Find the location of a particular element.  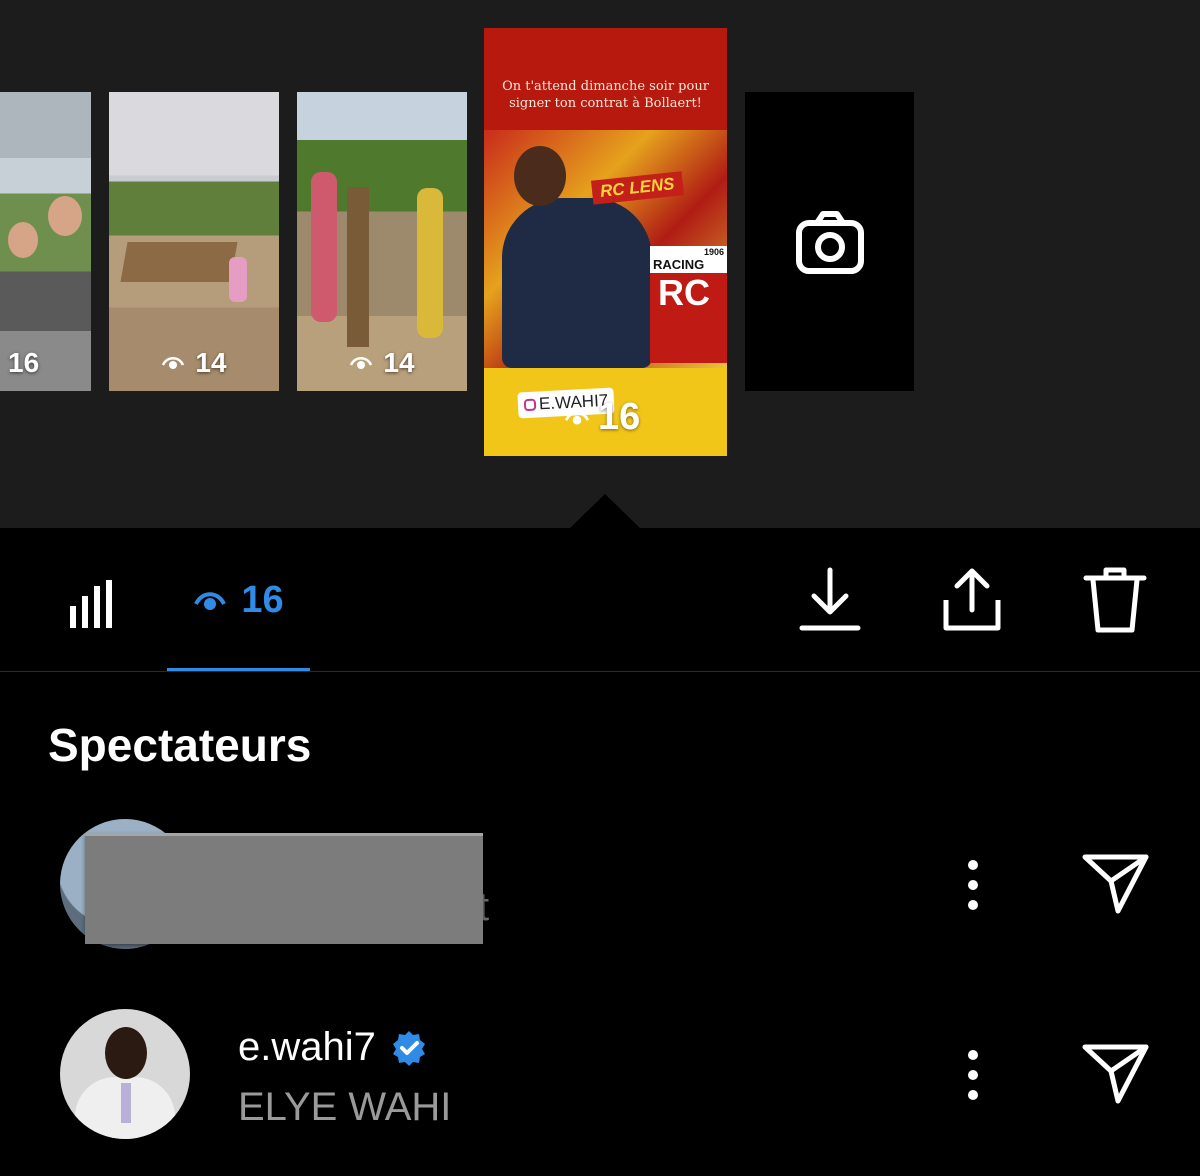

player-figure is located at coordinates (577, 283).